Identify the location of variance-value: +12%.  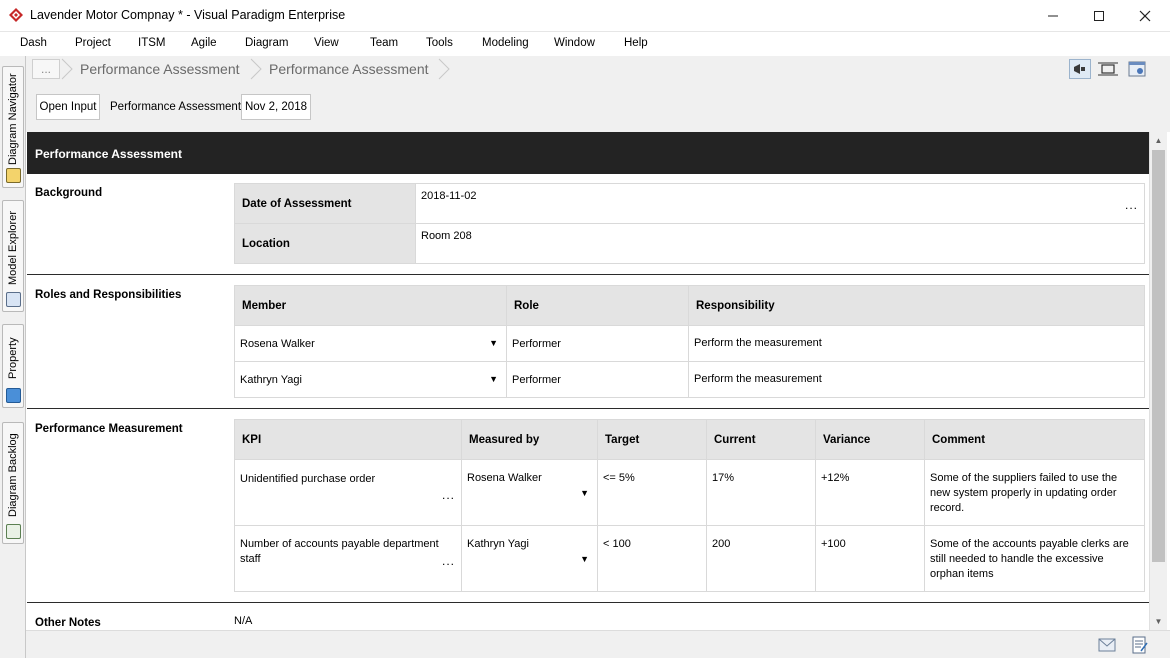
(835, 478).